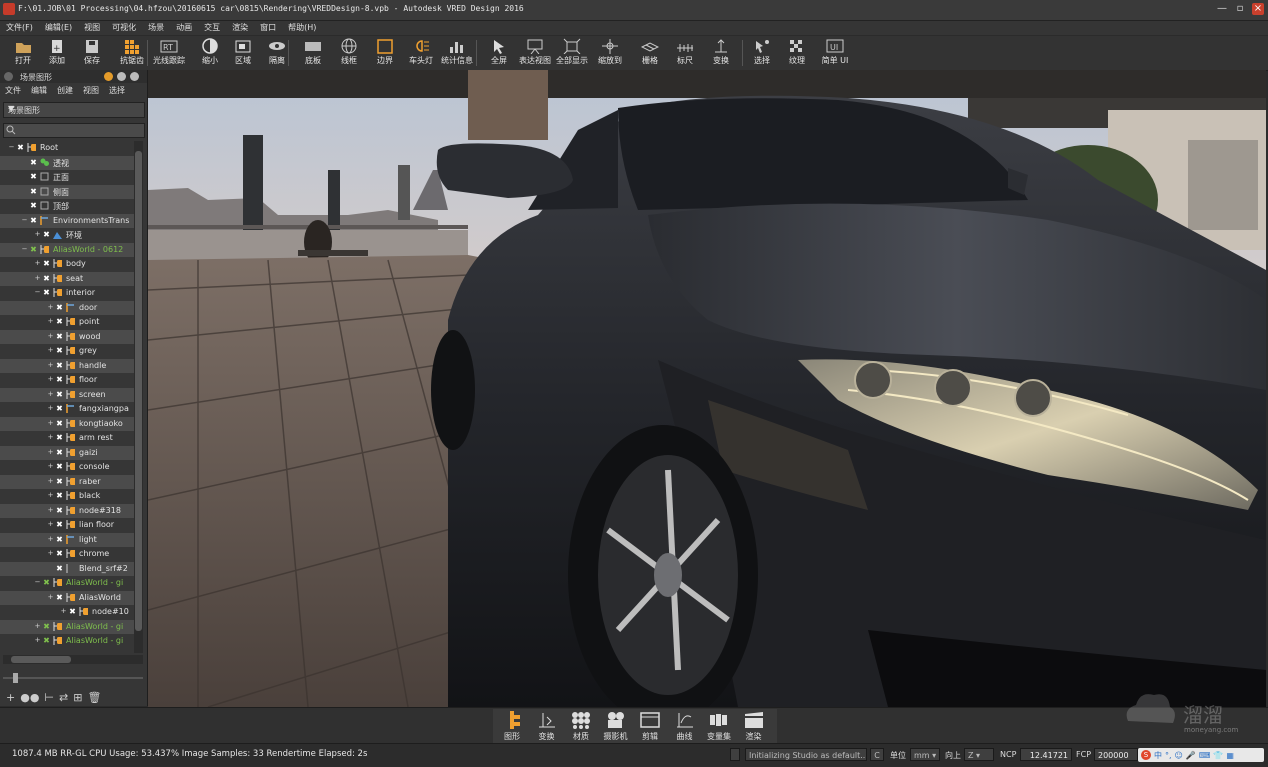 Image resolution: width=1268 pixels, height=767 pixels. What do you see at coordinates (581, 727) in the screenshot?
I see `dock-button-2: 材质` at bounding box center [581, 727].